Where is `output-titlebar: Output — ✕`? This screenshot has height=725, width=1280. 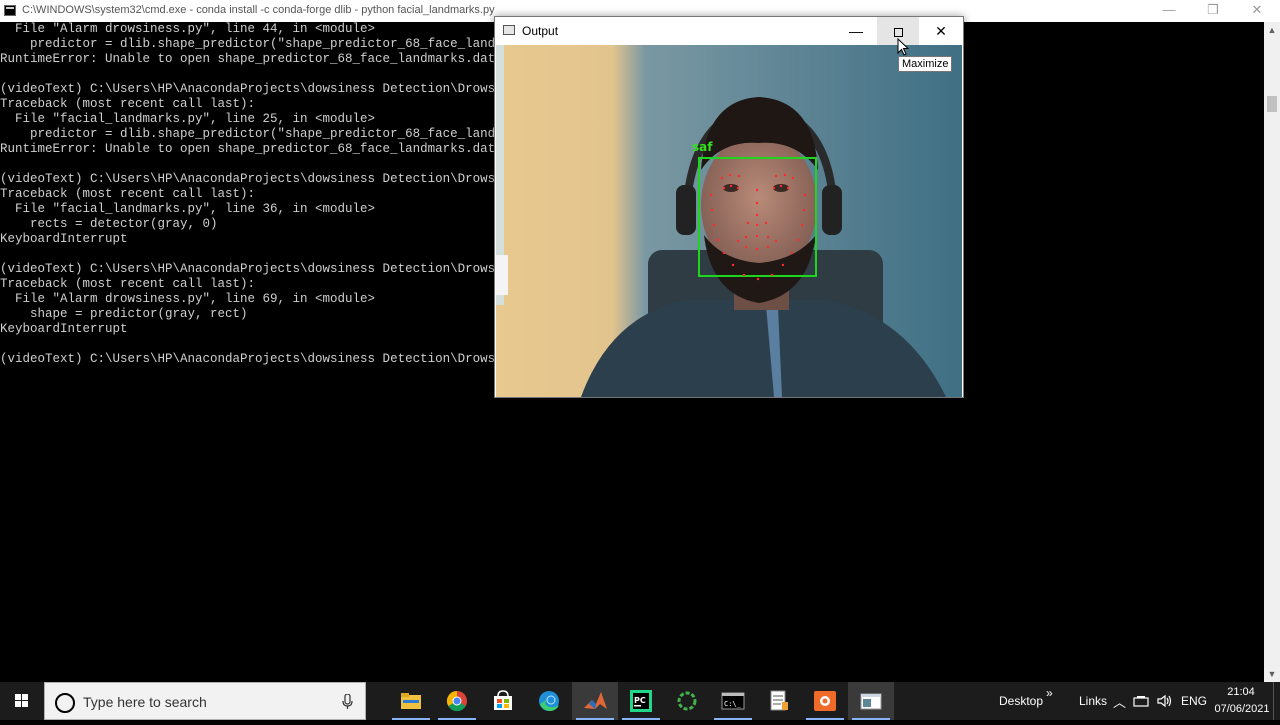 output-titlebar: Output — ✕ is located at coordinates (729, 31).